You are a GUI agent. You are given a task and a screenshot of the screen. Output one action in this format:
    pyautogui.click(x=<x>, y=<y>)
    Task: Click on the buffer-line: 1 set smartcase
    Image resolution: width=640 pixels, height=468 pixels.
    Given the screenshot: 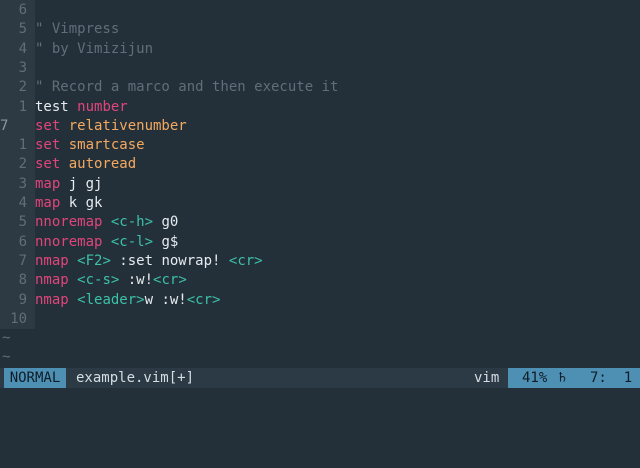 What is the action you would take?
    pyautogui.click(x=320, y=145)
    